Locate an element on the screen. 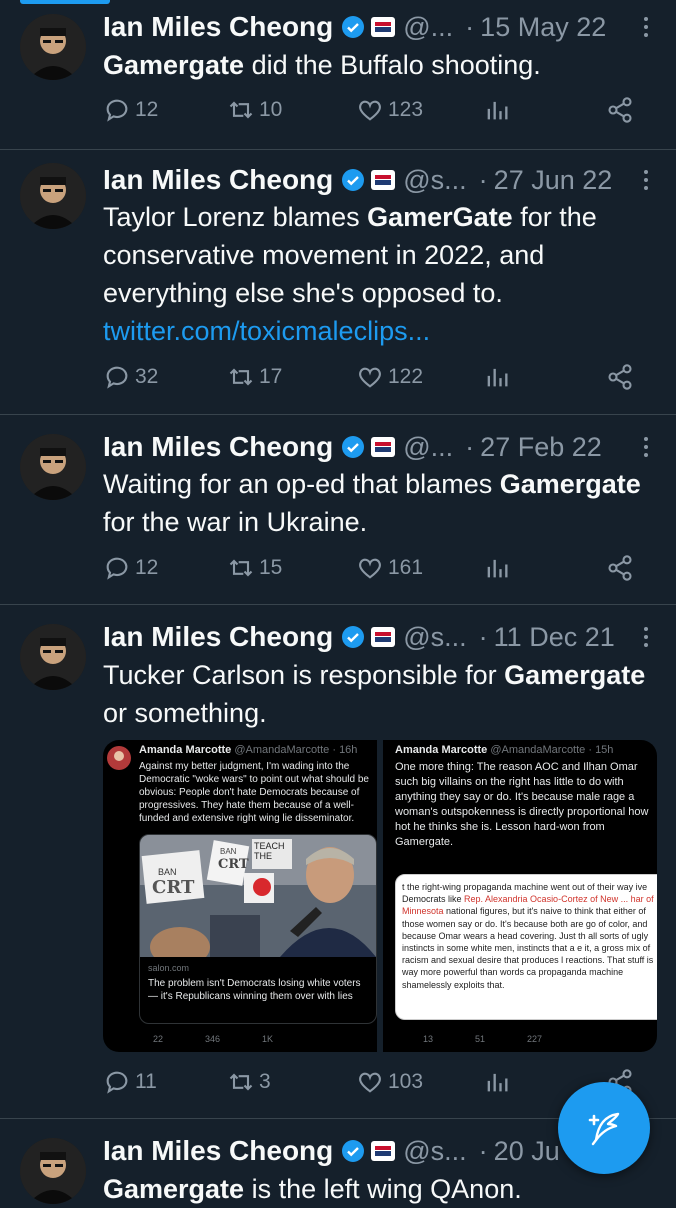 This screenshot has height=1208, width=676. quoted-metrics: 13 51 227 is located at coordinates (482, 1039).